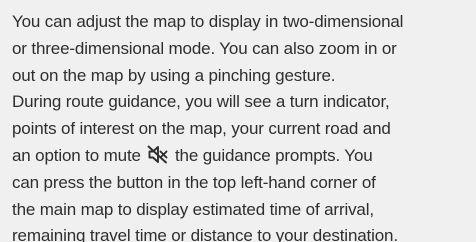  I want to click on text-line-6-end: the guidance prompts. You, so click(271, 155).